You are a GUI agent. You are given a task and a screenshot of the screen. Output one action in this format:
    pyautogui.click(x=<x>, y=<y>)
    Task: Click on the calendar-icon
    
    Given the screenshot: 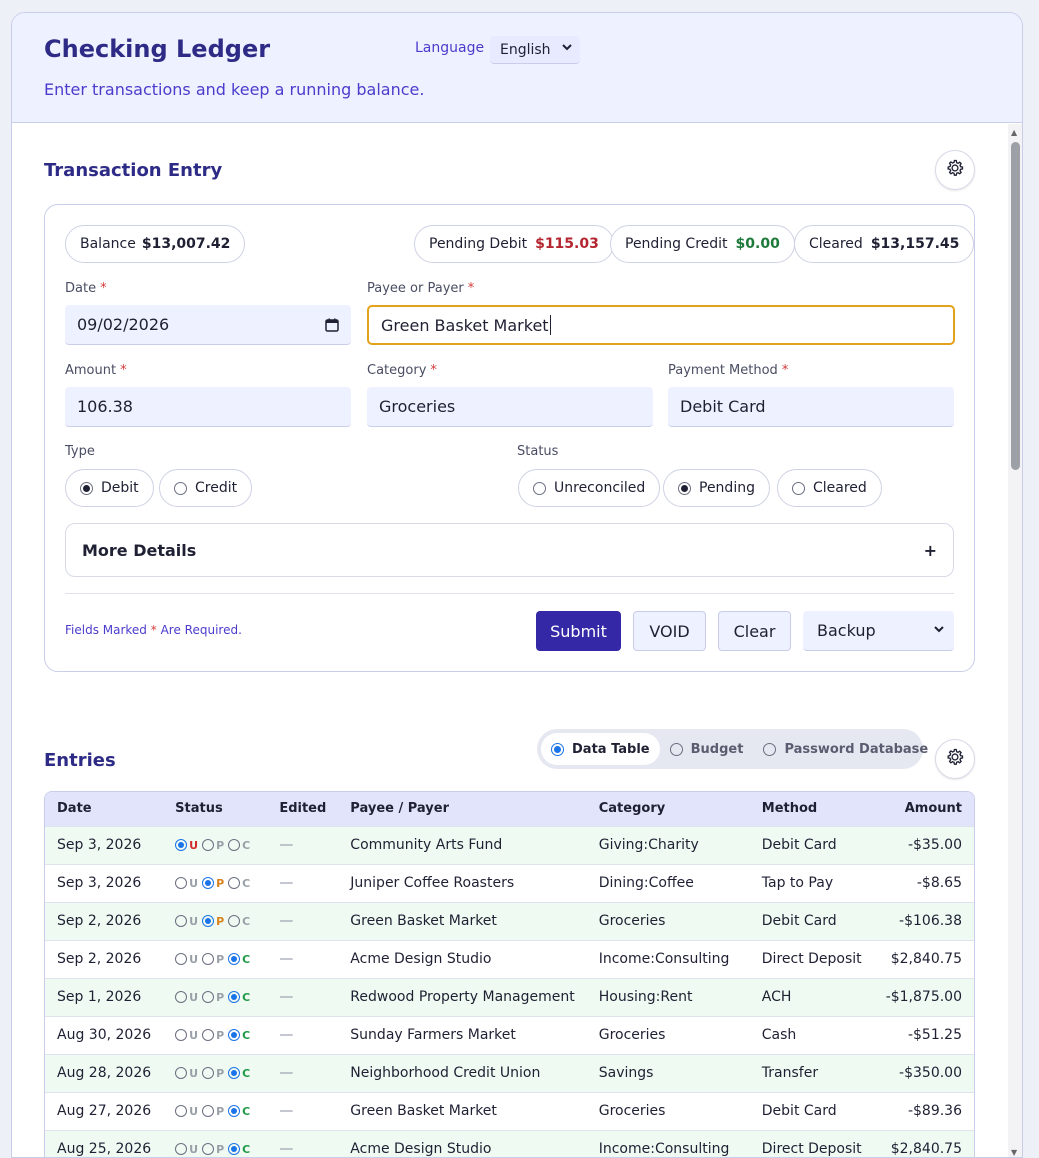 What is the action you would take?
    pyautogui.click(x=332, y=326)
    